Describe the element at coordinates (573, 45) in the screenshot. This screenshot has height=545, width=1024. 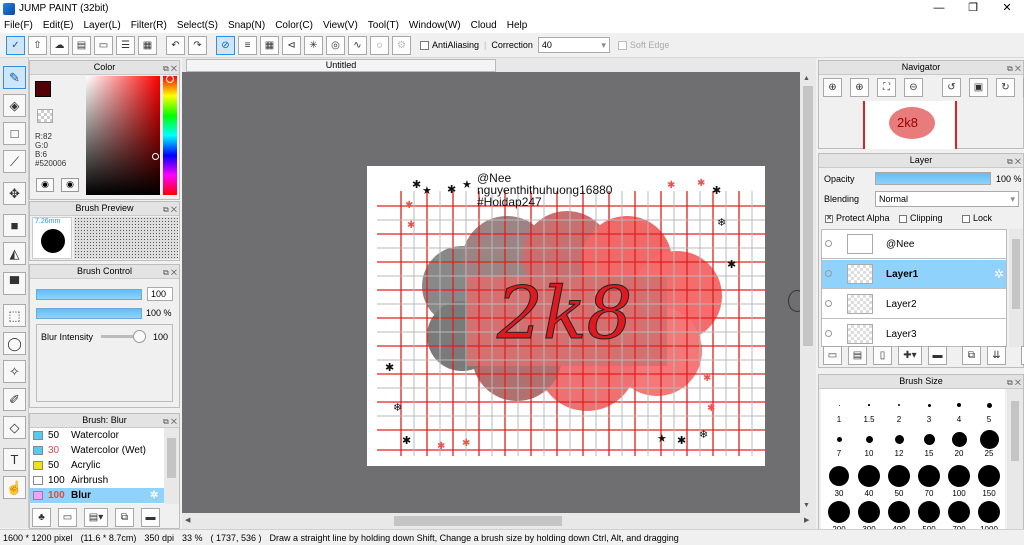
I see `correction-select: 40 ▾` at that location.